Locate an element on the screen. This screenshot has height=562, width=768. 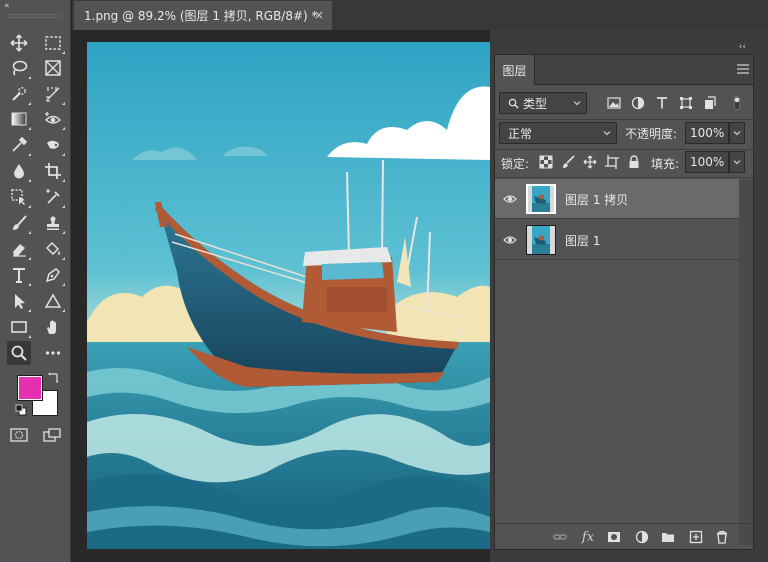
zoom-tool is located at coordinates (19, 353).